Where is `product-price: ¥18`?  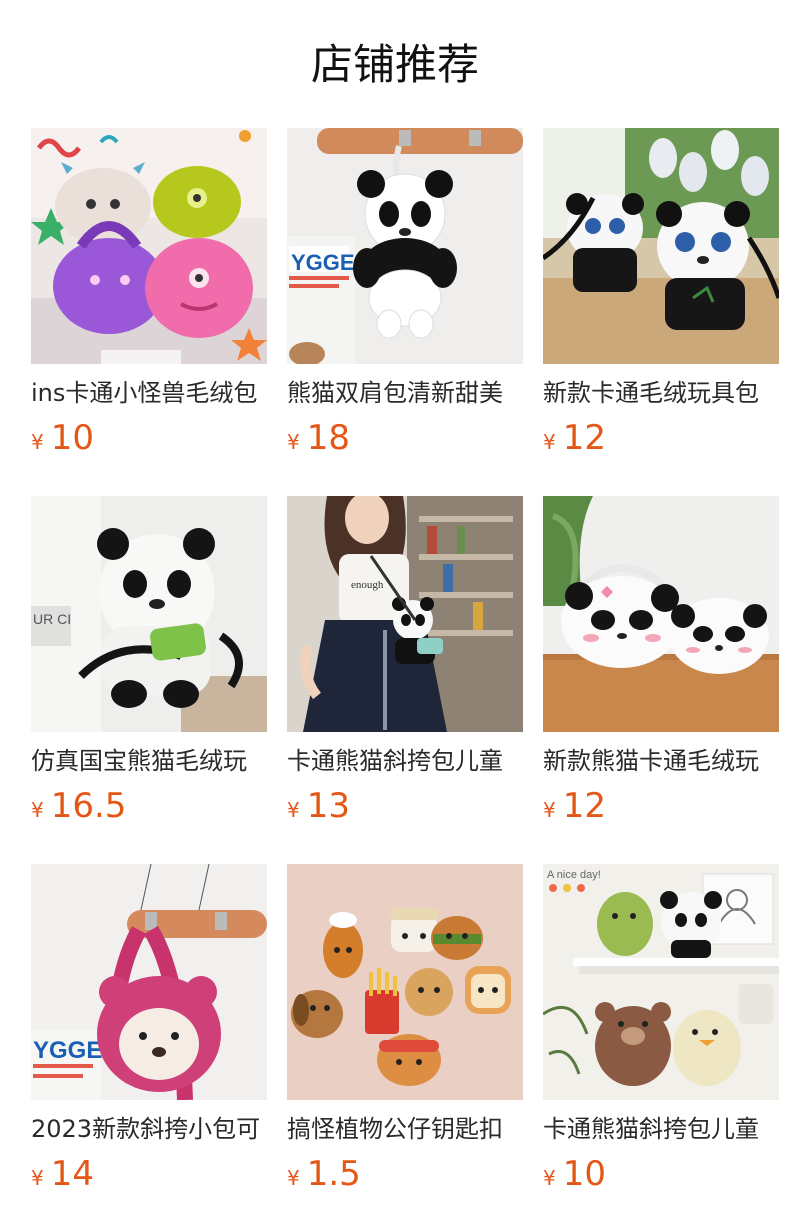
product-price: ¥18 is located at coordinates (318, 438).